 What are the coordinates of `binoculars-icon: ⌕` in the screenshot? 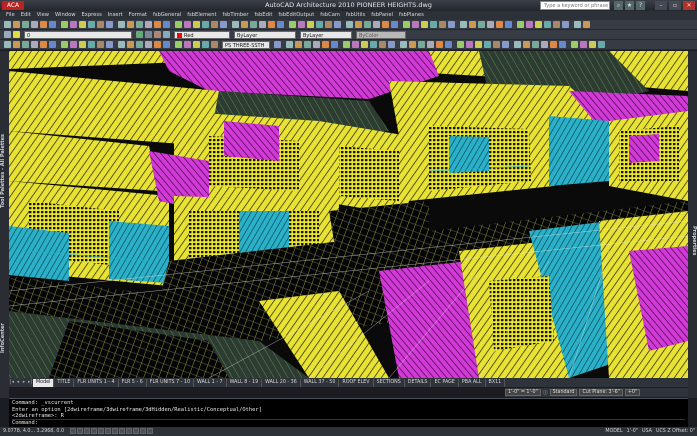 It's located at (618, 5).